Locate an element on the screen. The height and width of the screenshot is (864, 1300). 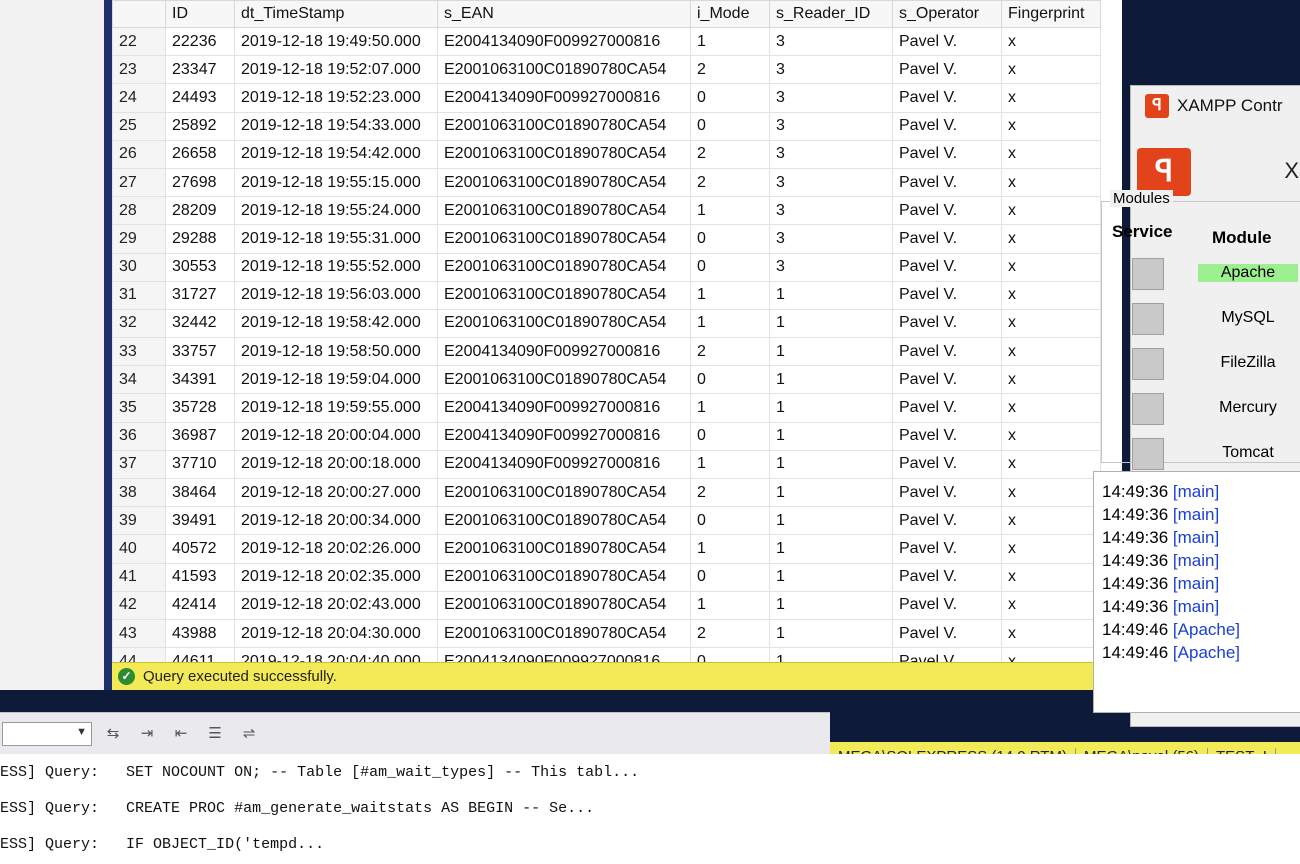
service-checkbox is located at coordinates (1148, 319).